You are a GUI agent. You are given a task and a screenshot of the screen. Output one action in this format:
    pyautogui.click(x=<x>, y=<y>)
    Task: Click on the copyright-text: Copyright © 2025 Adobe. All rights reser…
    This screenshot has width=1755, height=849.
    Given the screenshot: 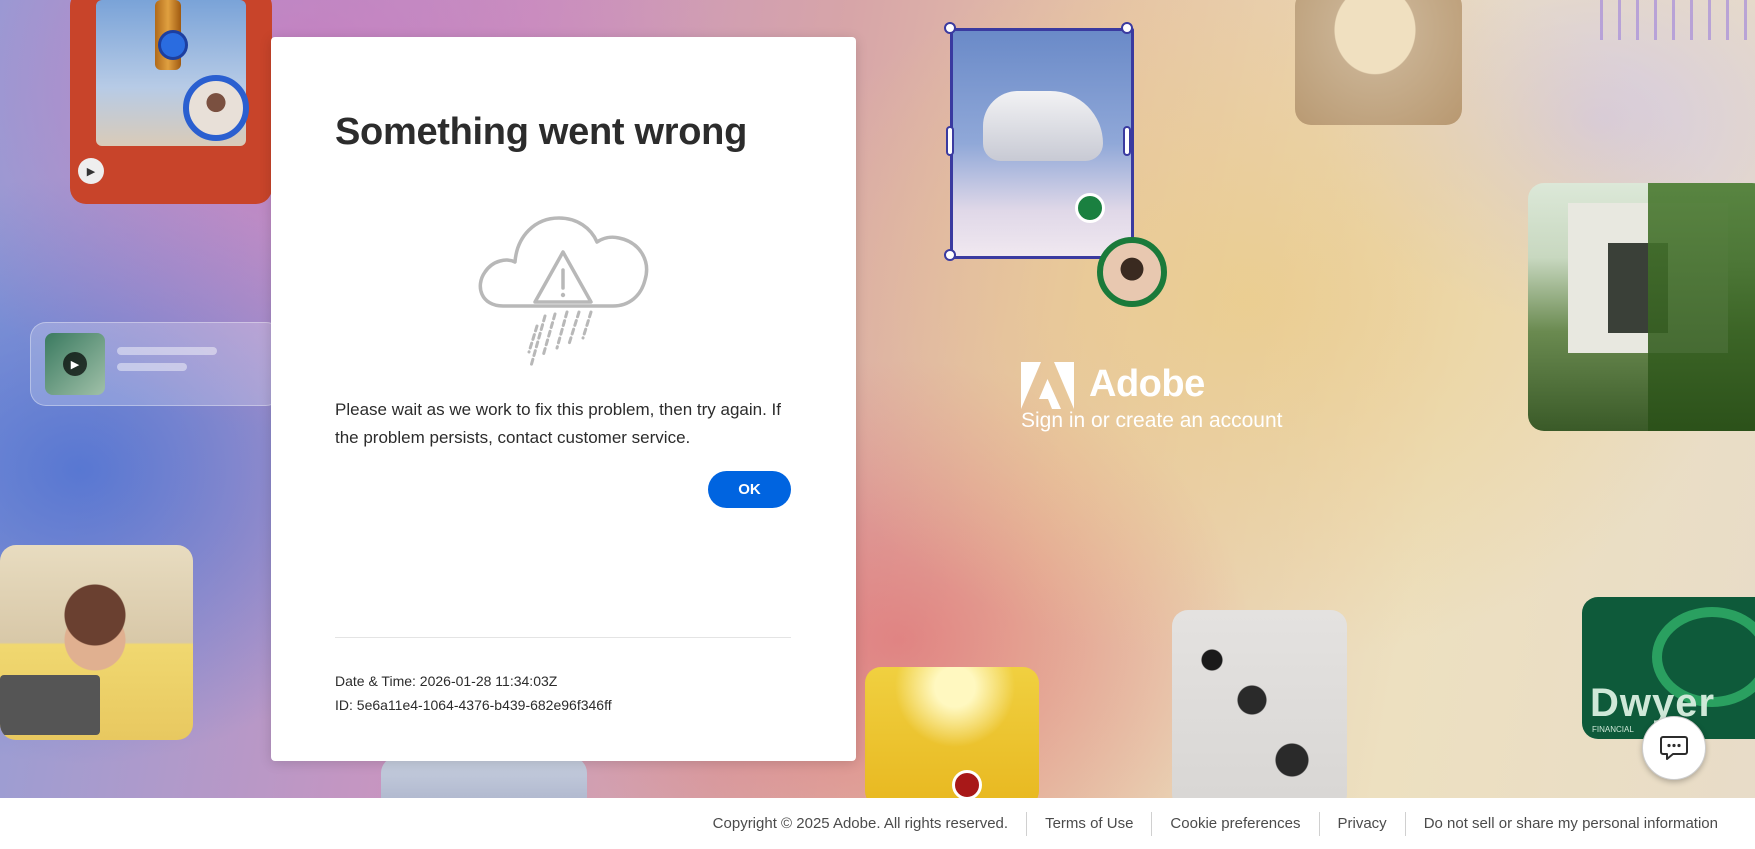 What is the action you would take?
    pyautogui.click(x=860, y=823)
    